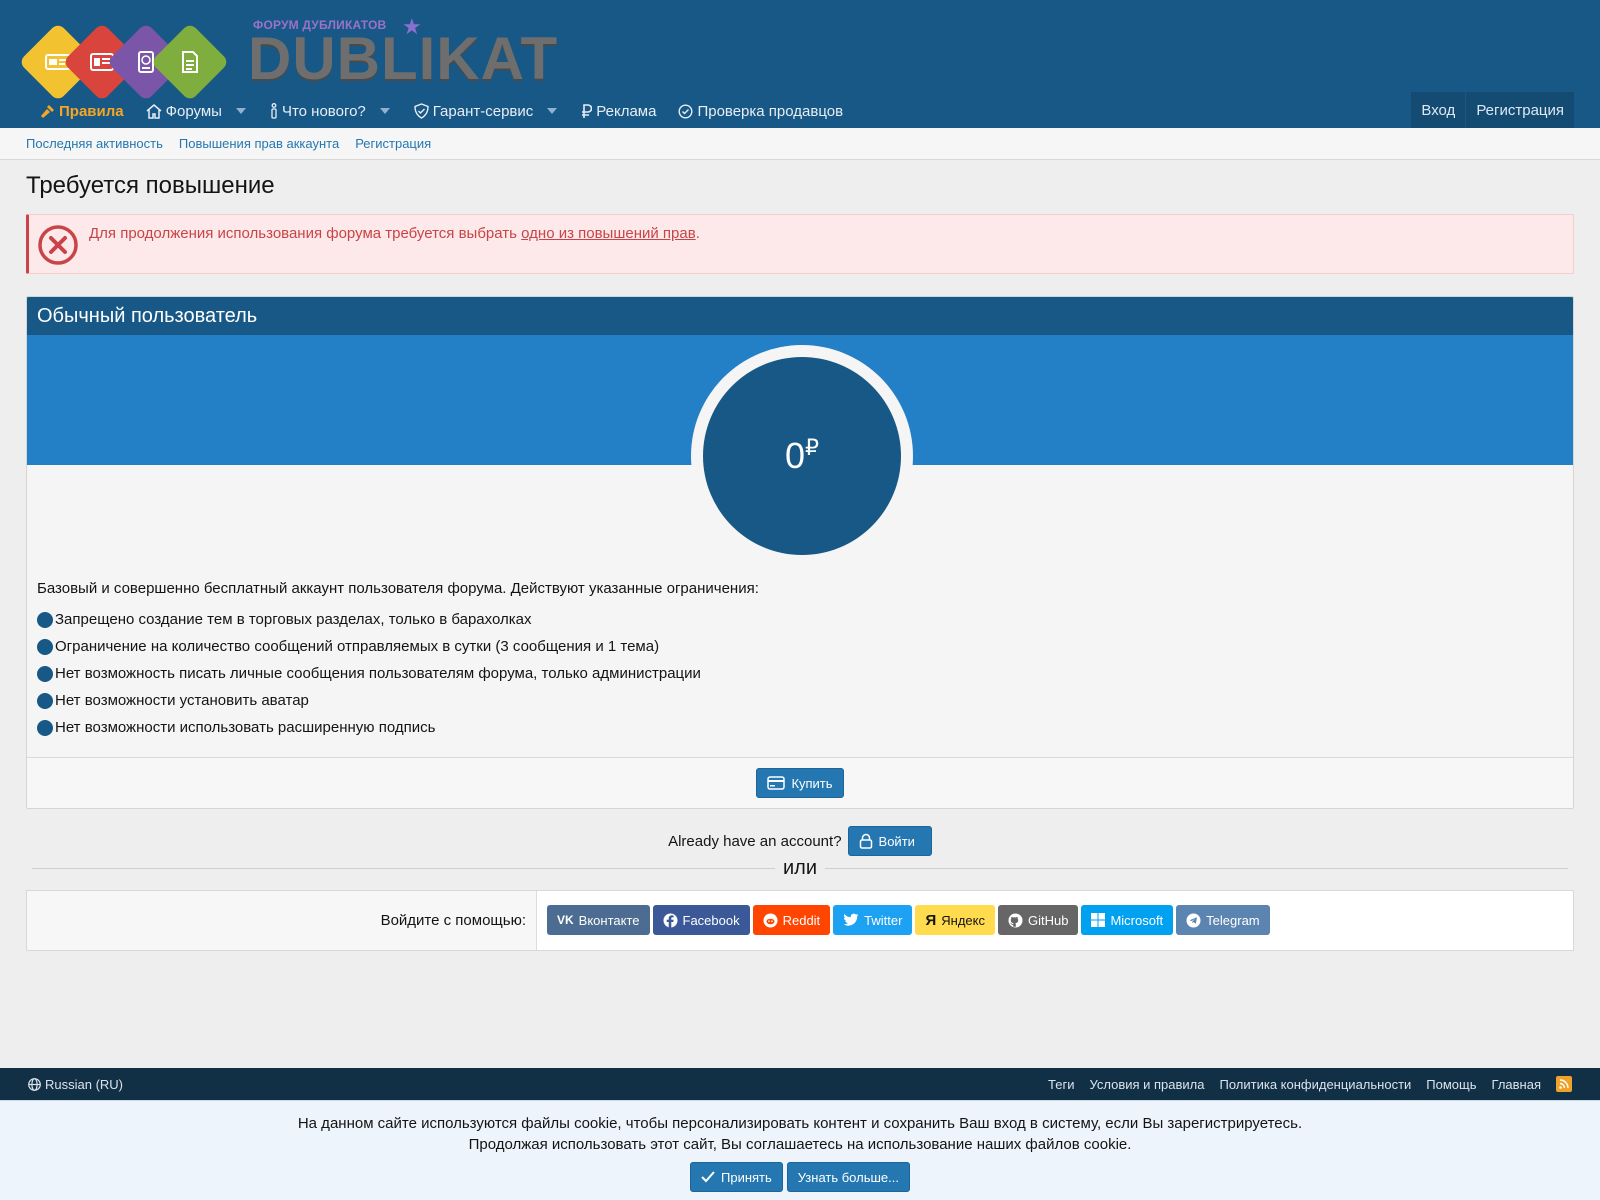 The image size is (1600, 1200). Describe the element at coordinates (150, 185) in the screenshot. I see `page-title: Требуется повышение` at that location.